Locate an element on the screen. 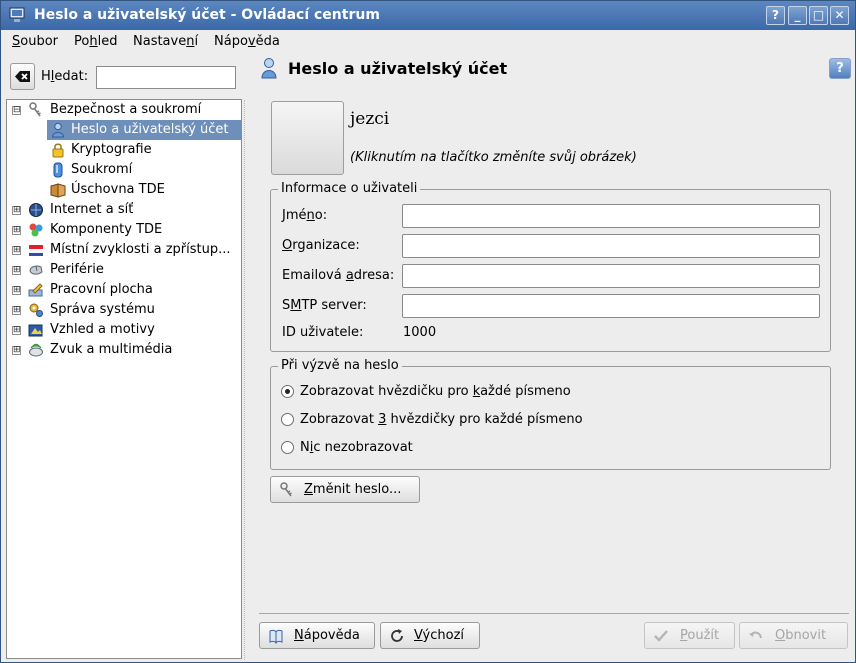 The height and width of the screenshot is (663, 856). face-image-button is located at coordinates (307, 138).